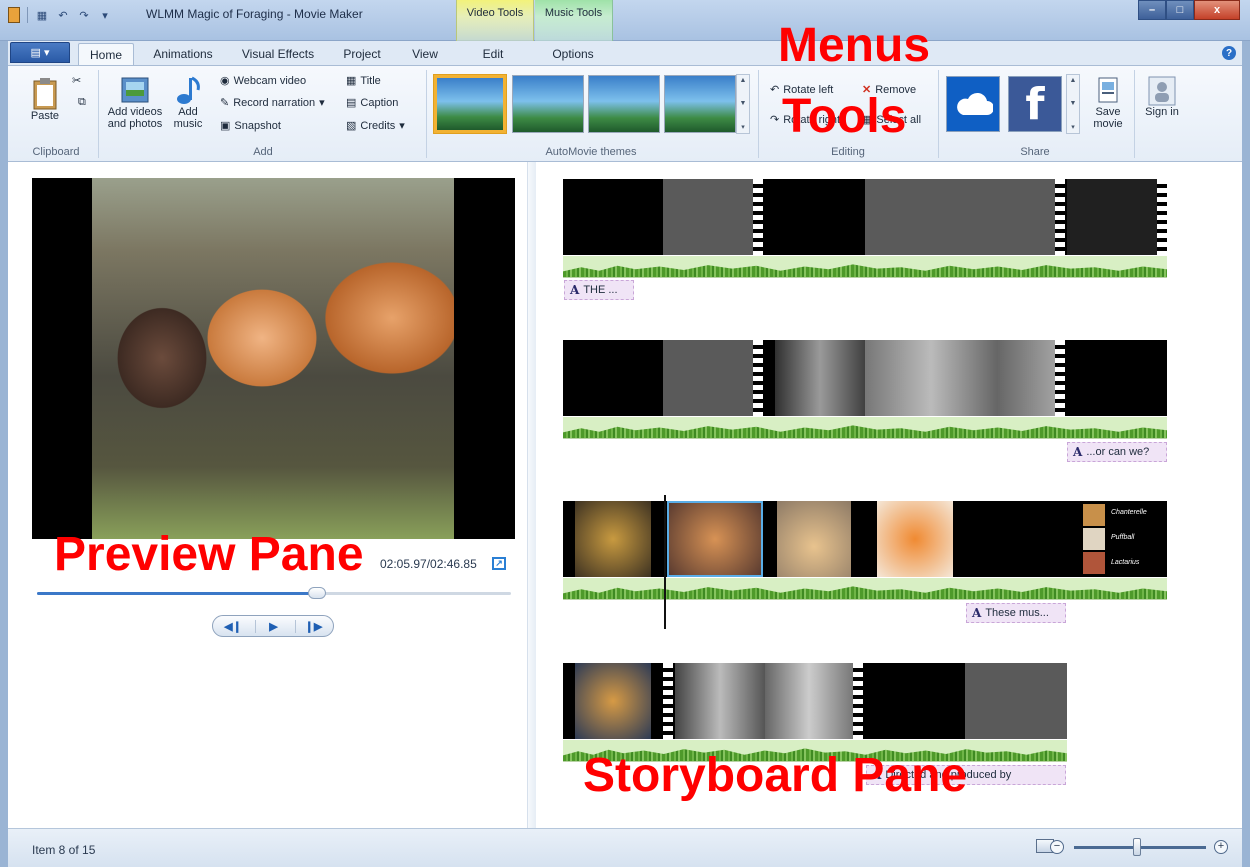 The height and width of the screenshot is (867, 1250). Describe the element at coordinates (188, 103) in the screenshot. I see `add-music-button: Add music` at that location.